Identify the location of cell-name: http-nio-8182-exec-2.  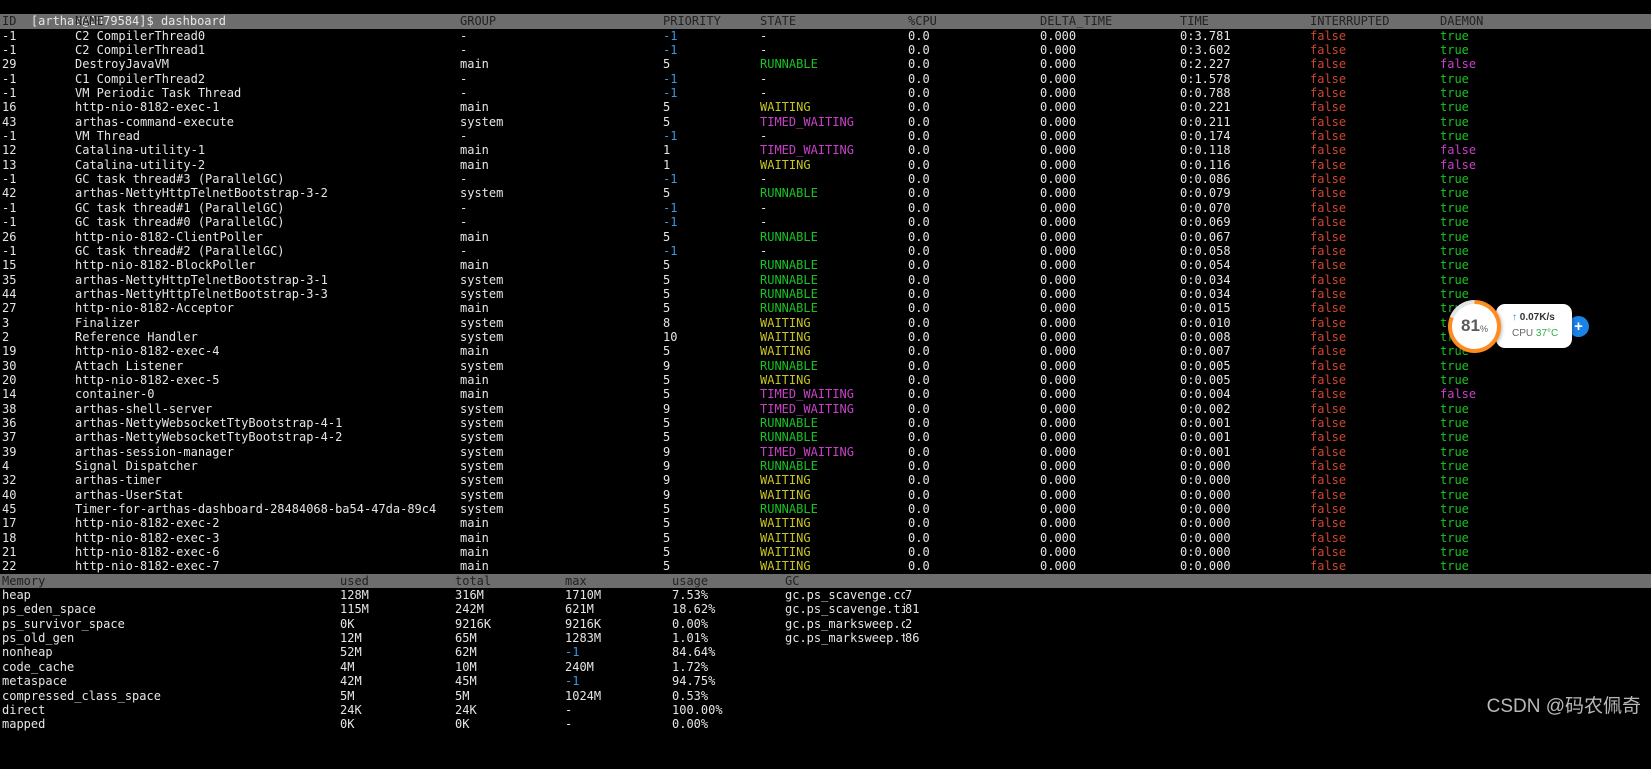
(147, 523).